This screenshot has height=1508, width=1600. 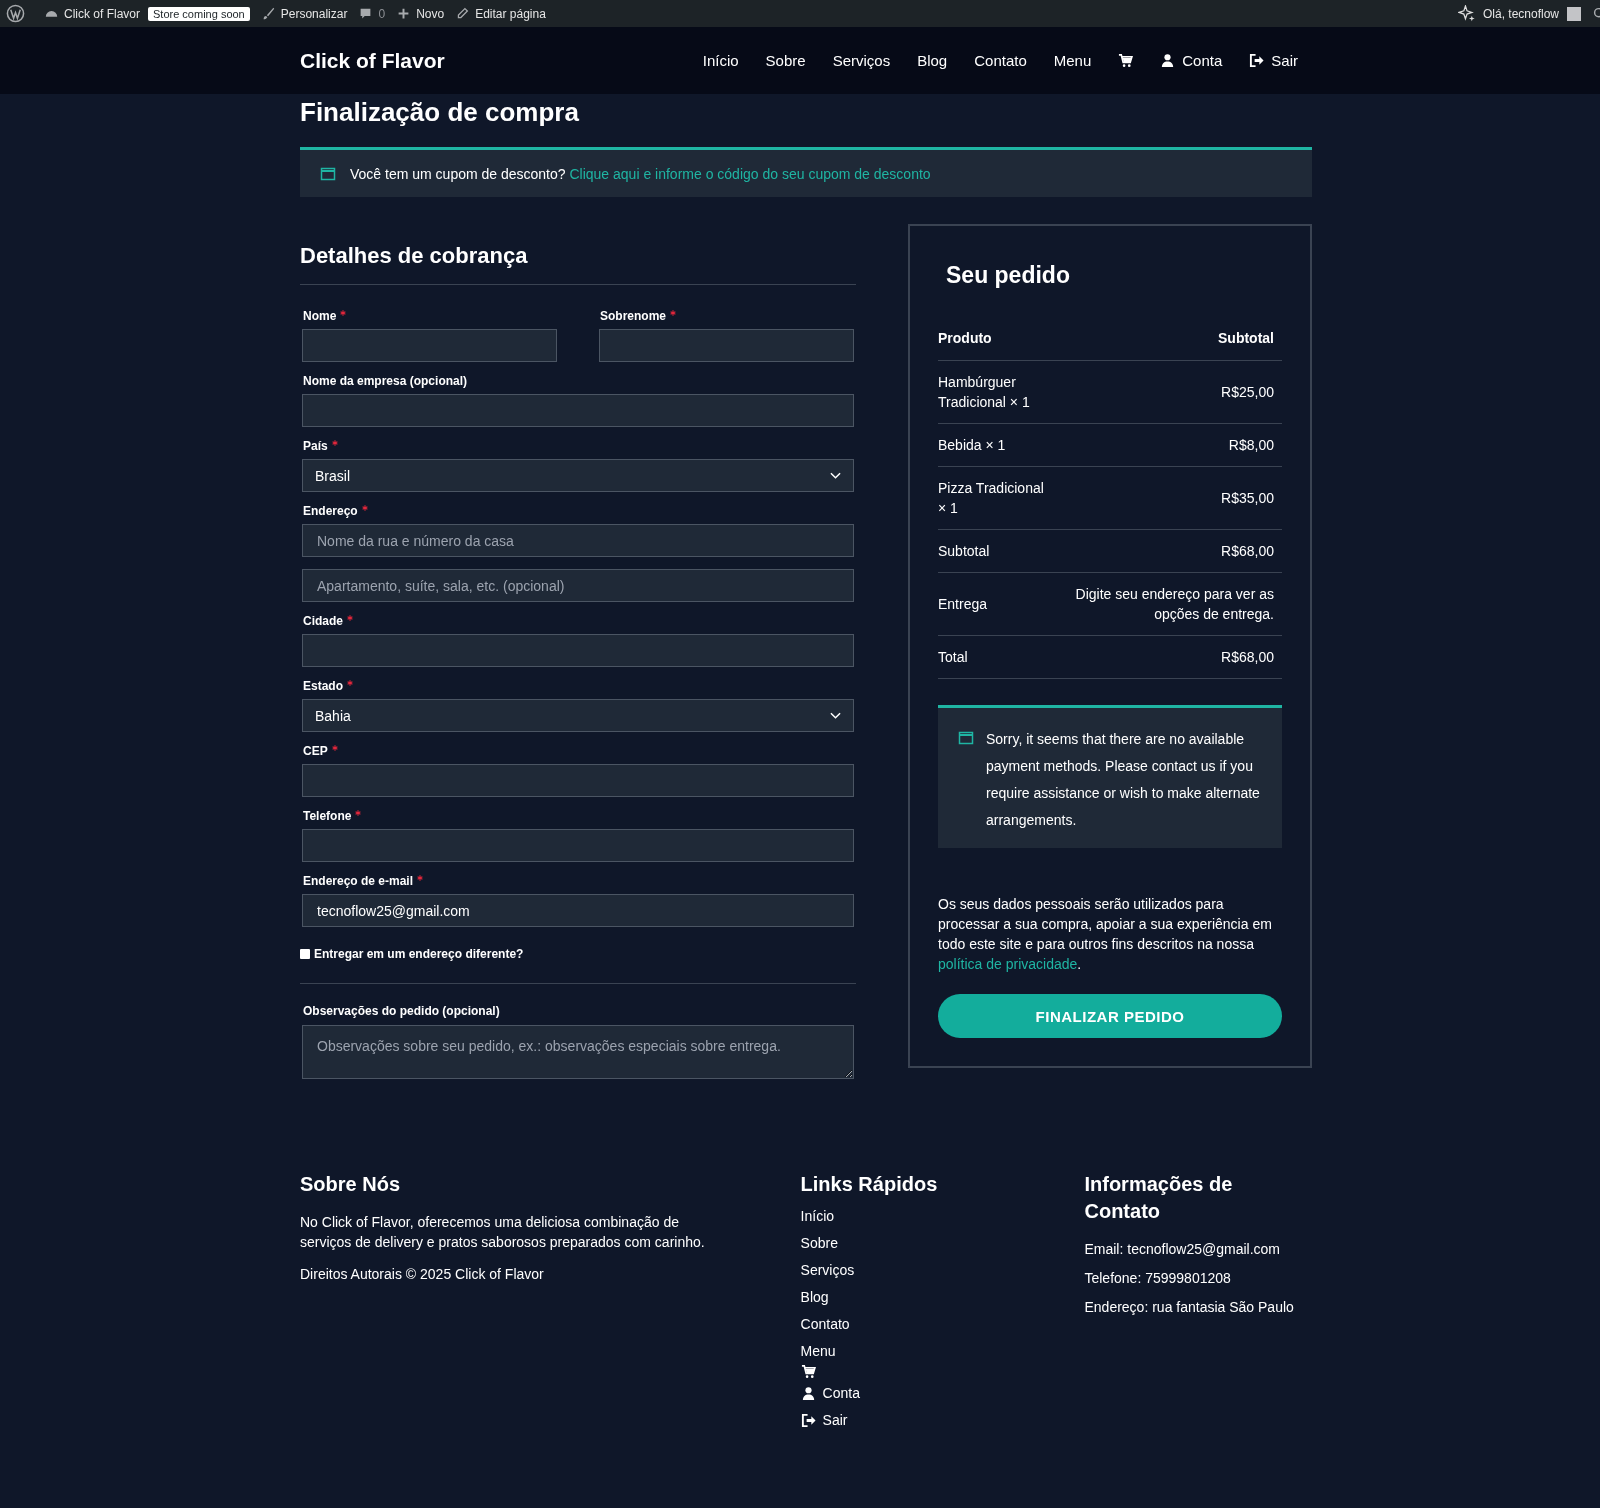 What do you see at coordinates (830, 1393) in the screenshot?
I see `footer-link: Conta` at bounding box center [830, 1393].